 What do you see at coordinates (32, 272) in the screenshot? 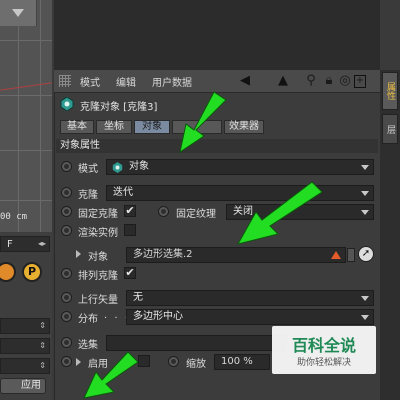
I see `play-icon: P` at bounding box center [32, 272].